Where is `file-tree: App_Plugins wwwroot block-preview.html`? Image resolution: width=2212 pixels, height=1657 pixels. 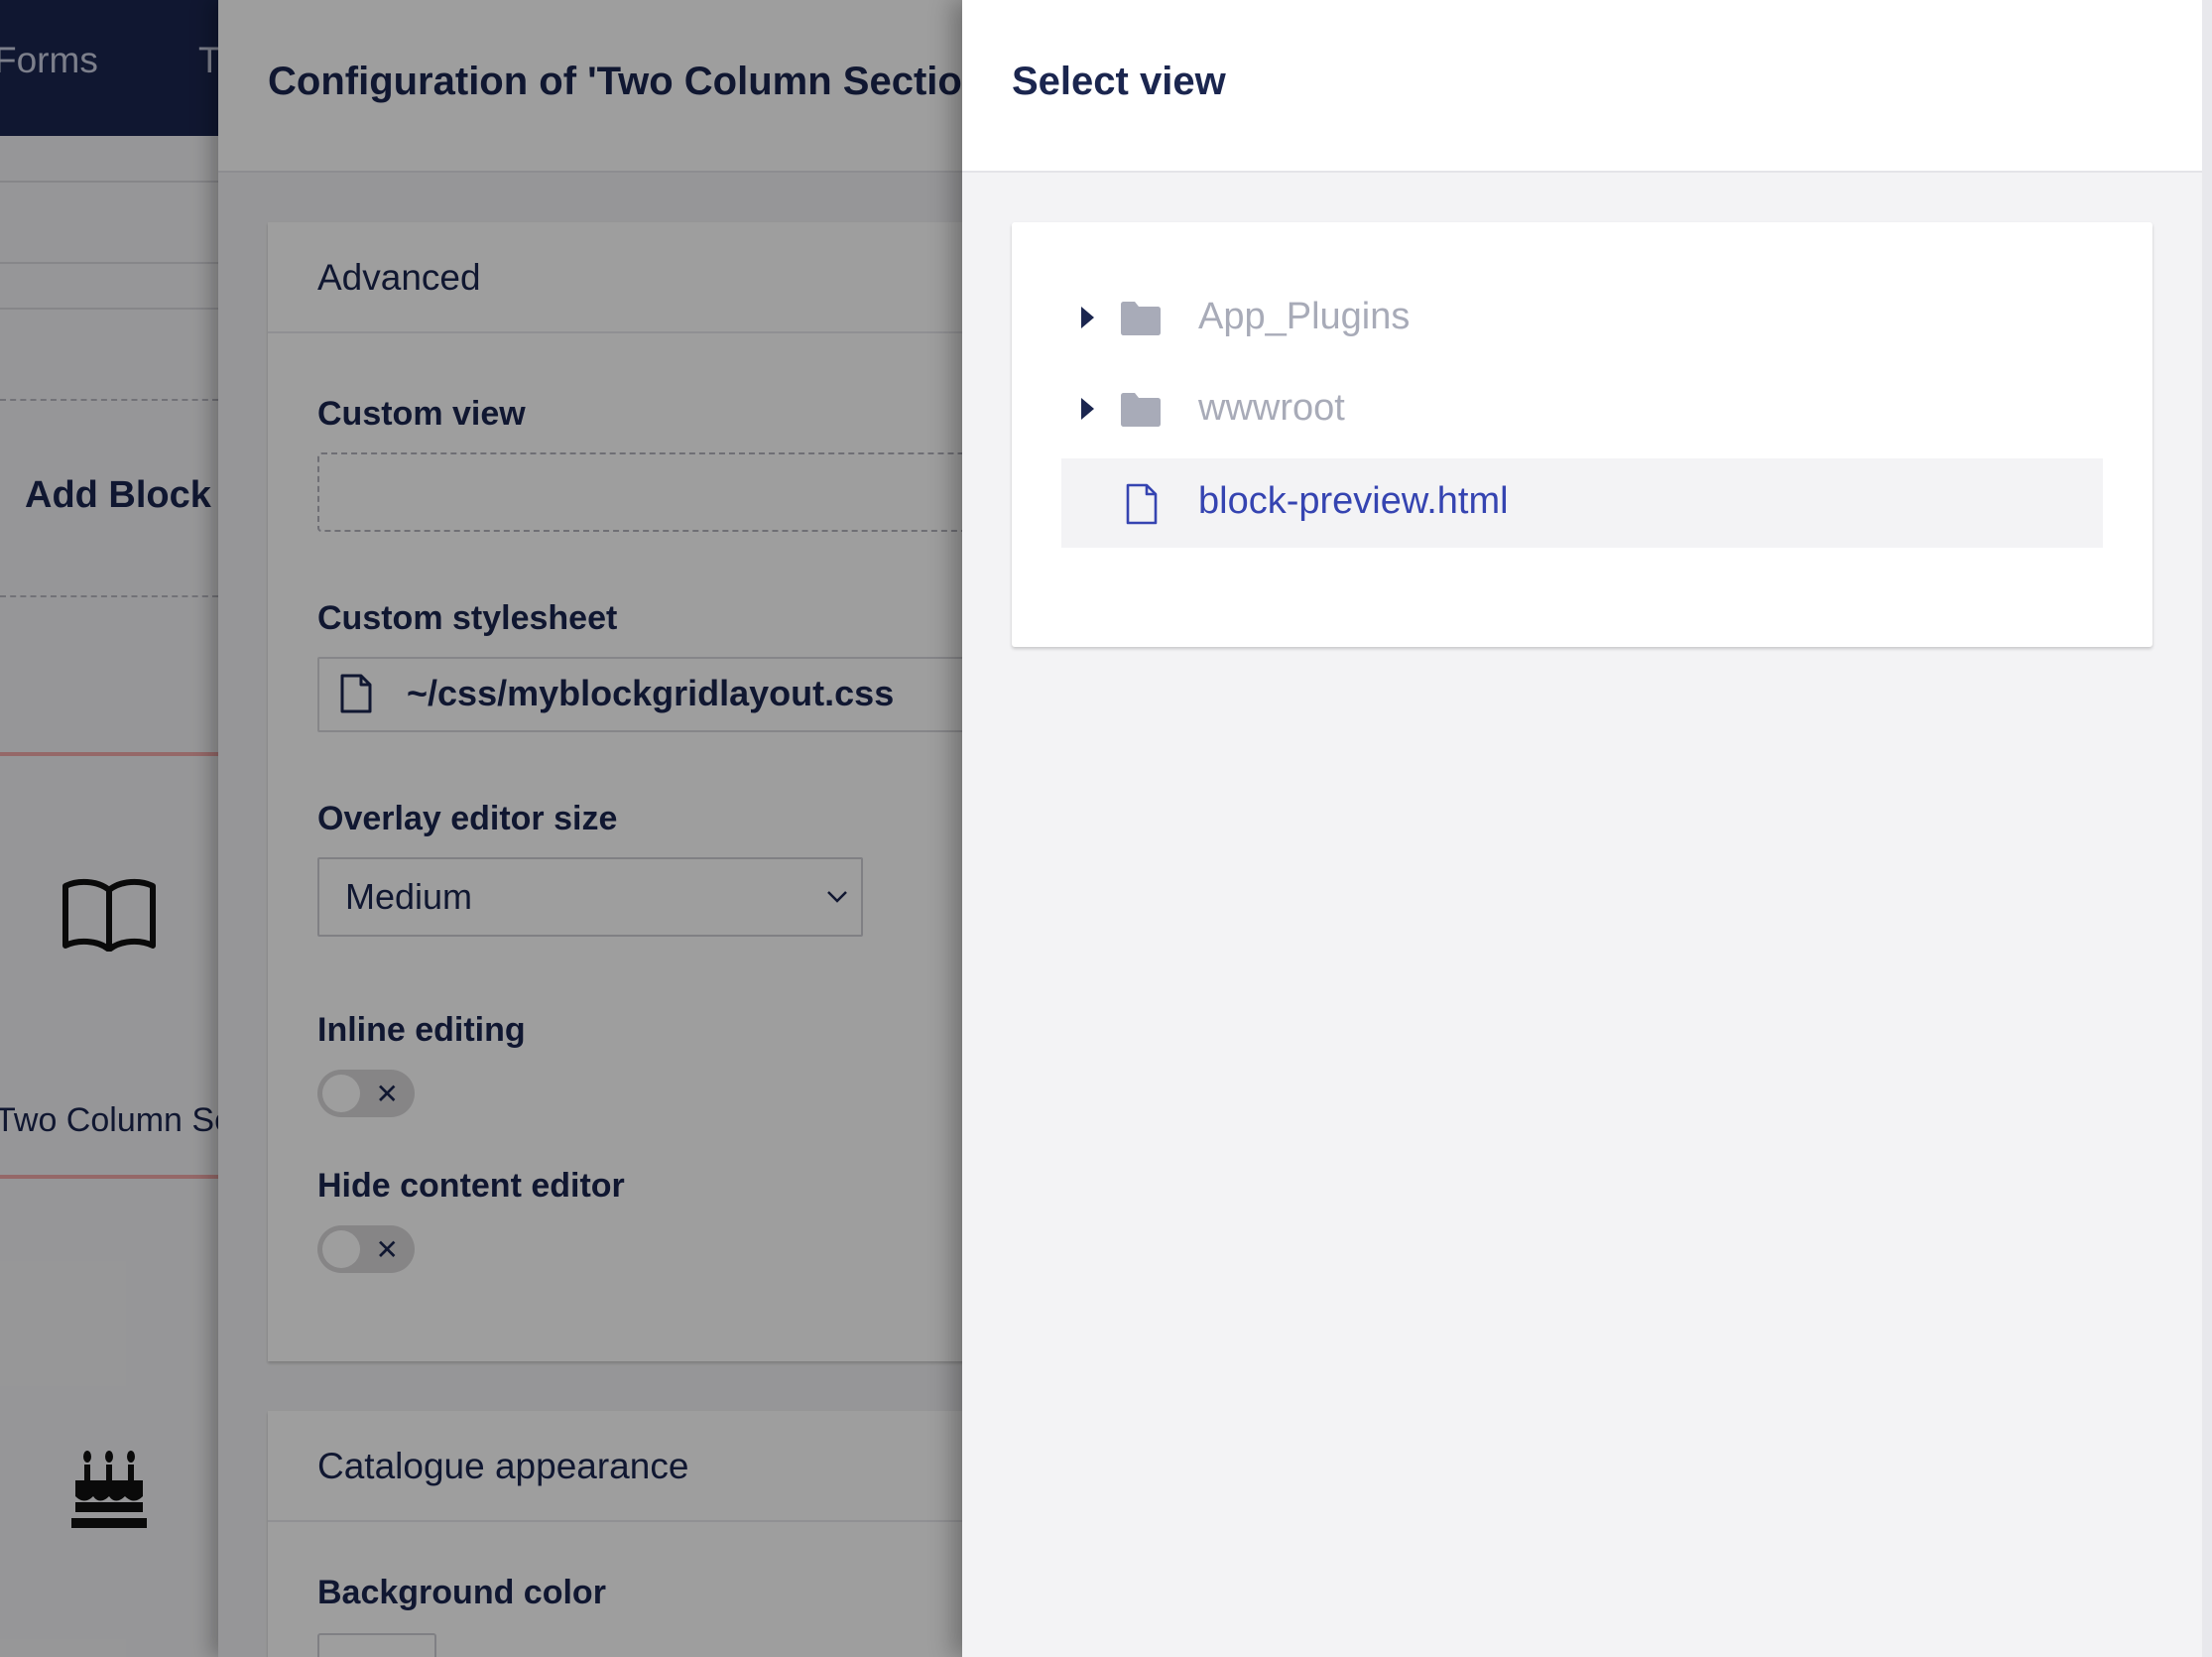
file-tree: App_Plugins wwwroot block-preview.html is located at coordinates (1582, 434).